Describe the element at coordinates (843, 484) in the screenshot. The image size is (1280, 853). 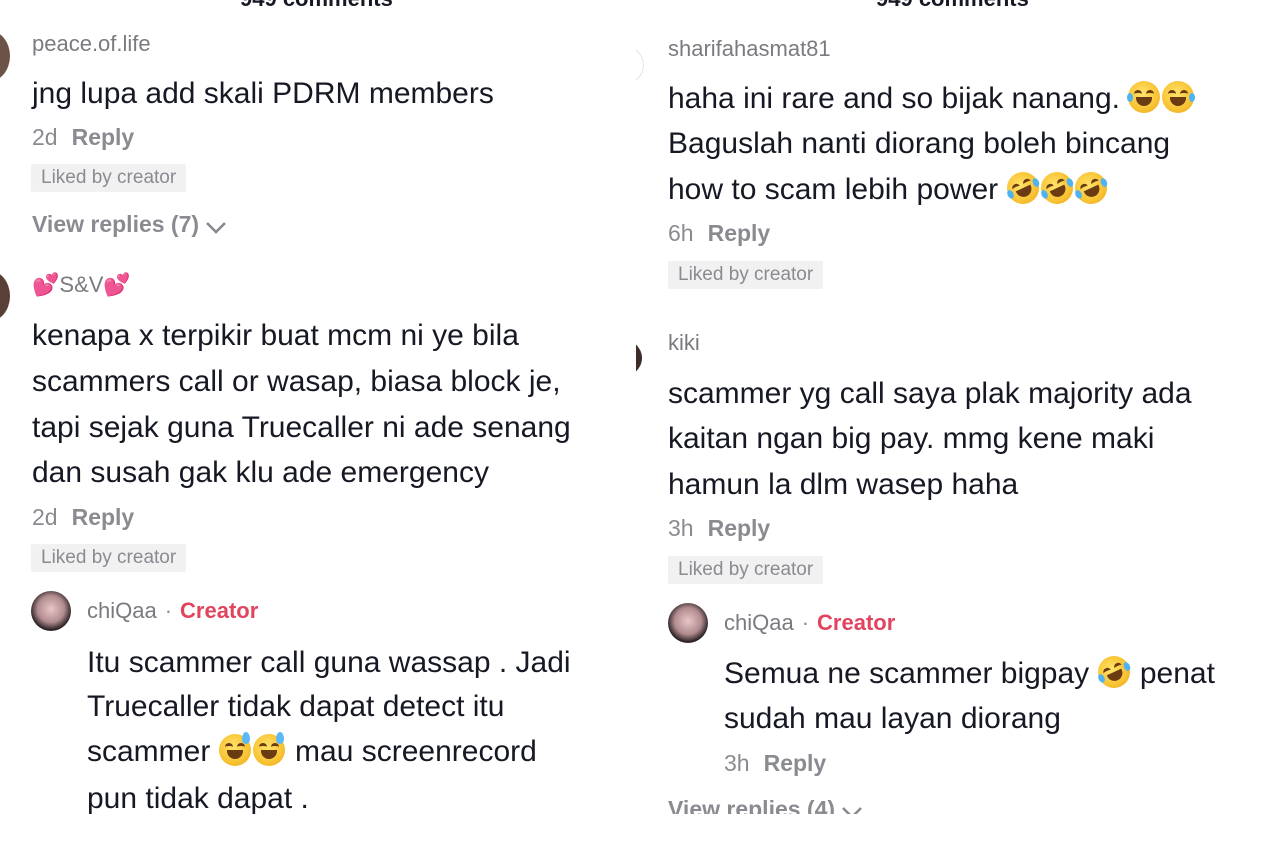
I see `comment-text-line: hamun la dlm wasep haha` at that location.